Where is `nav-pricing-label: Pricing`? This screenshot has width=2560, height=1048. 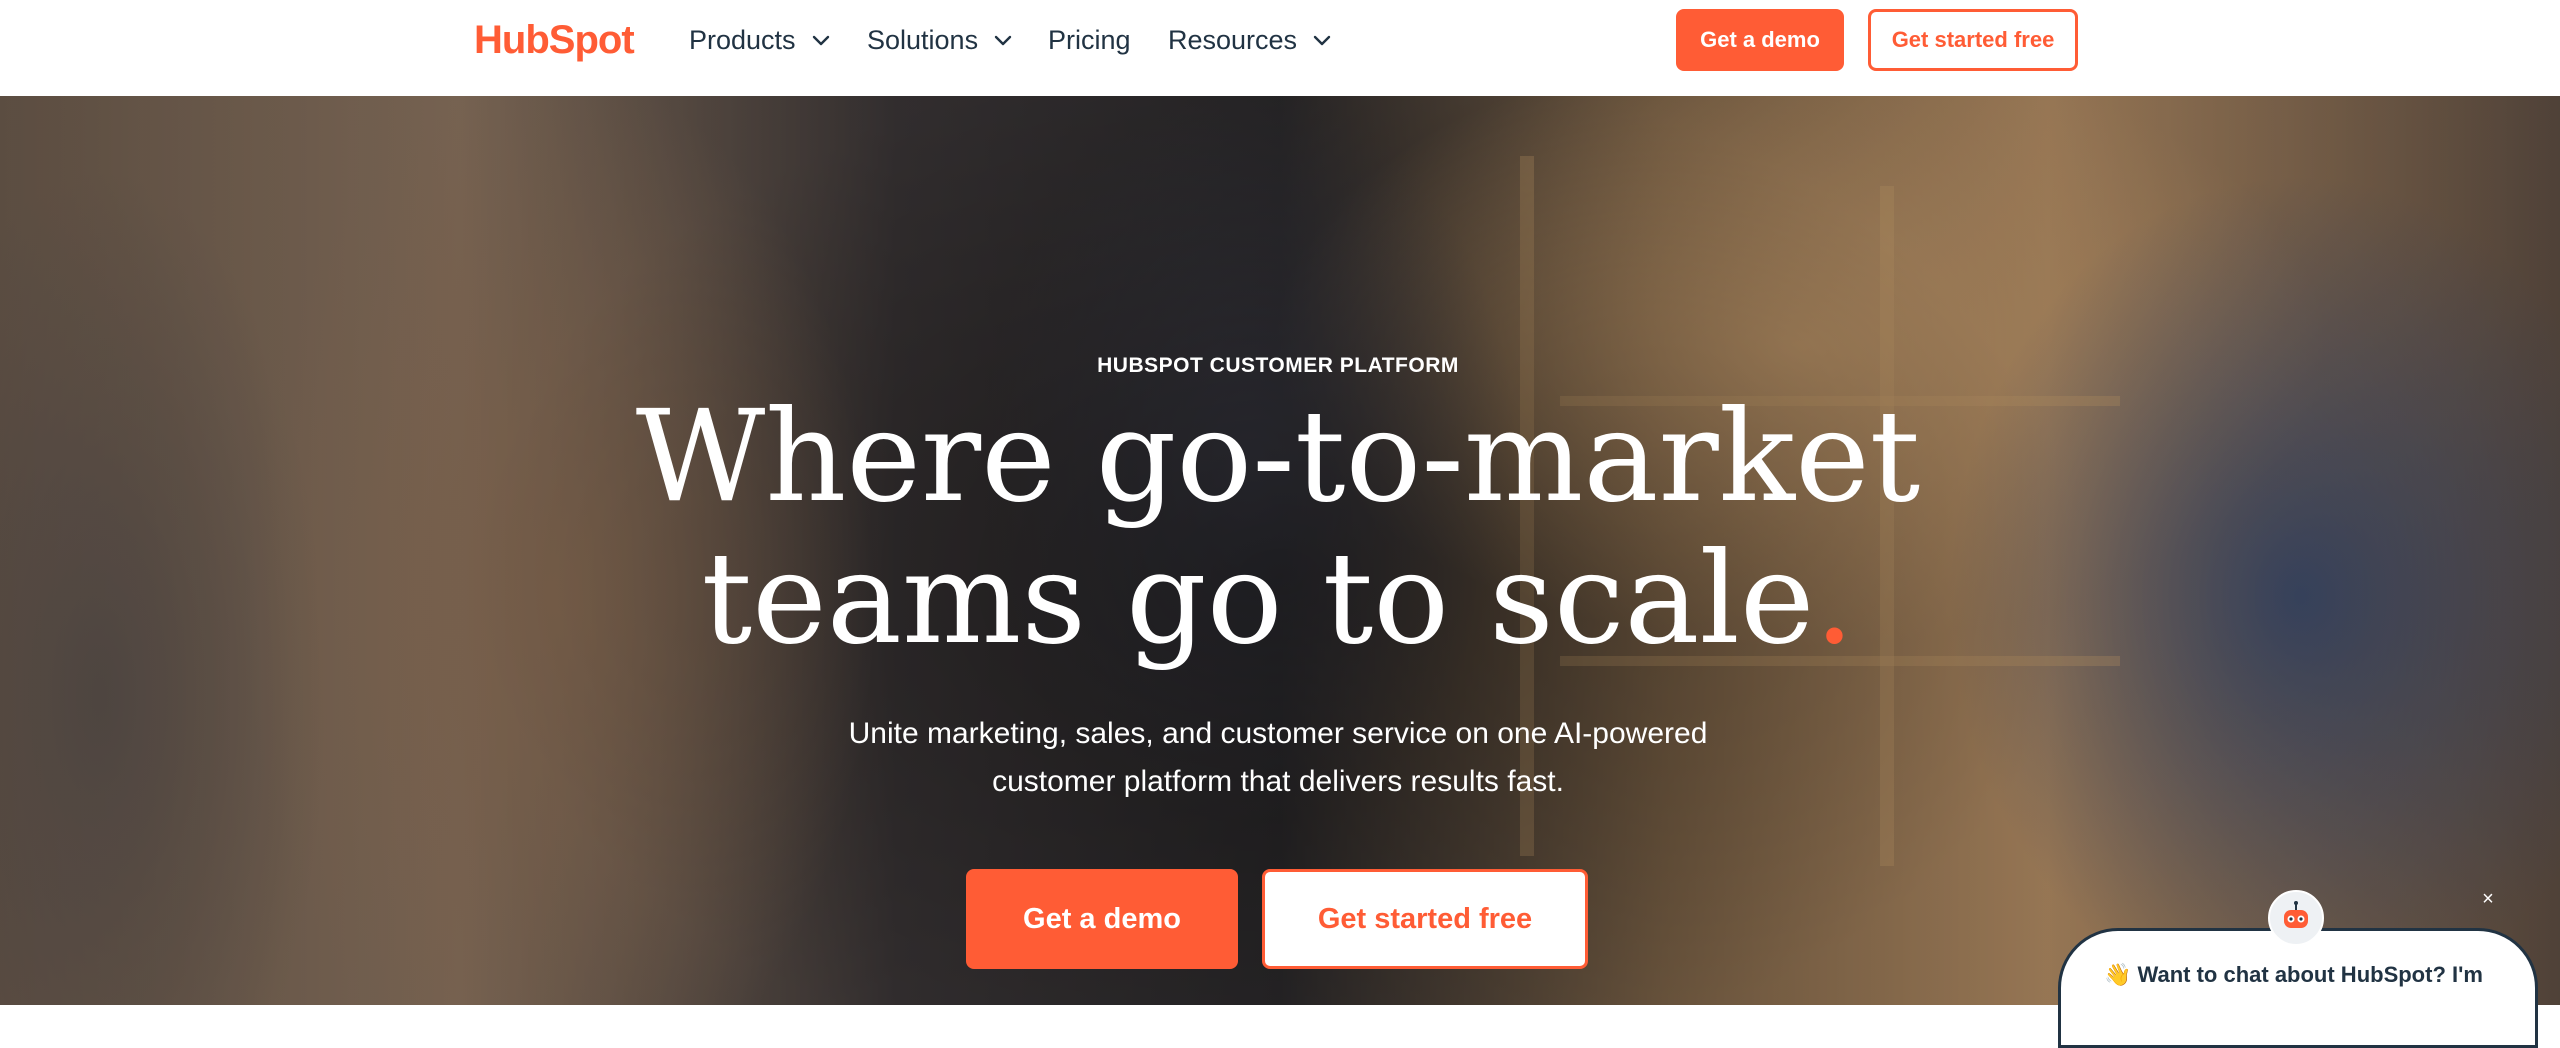
nav-pricing-label: Pricing is located at coordinates (1089, 39).